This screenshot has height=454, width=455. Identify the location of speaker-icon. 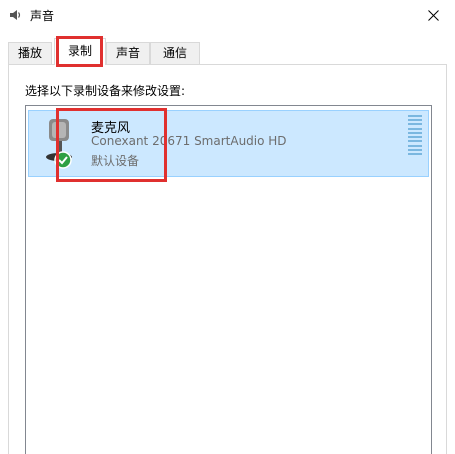
(15, 15).